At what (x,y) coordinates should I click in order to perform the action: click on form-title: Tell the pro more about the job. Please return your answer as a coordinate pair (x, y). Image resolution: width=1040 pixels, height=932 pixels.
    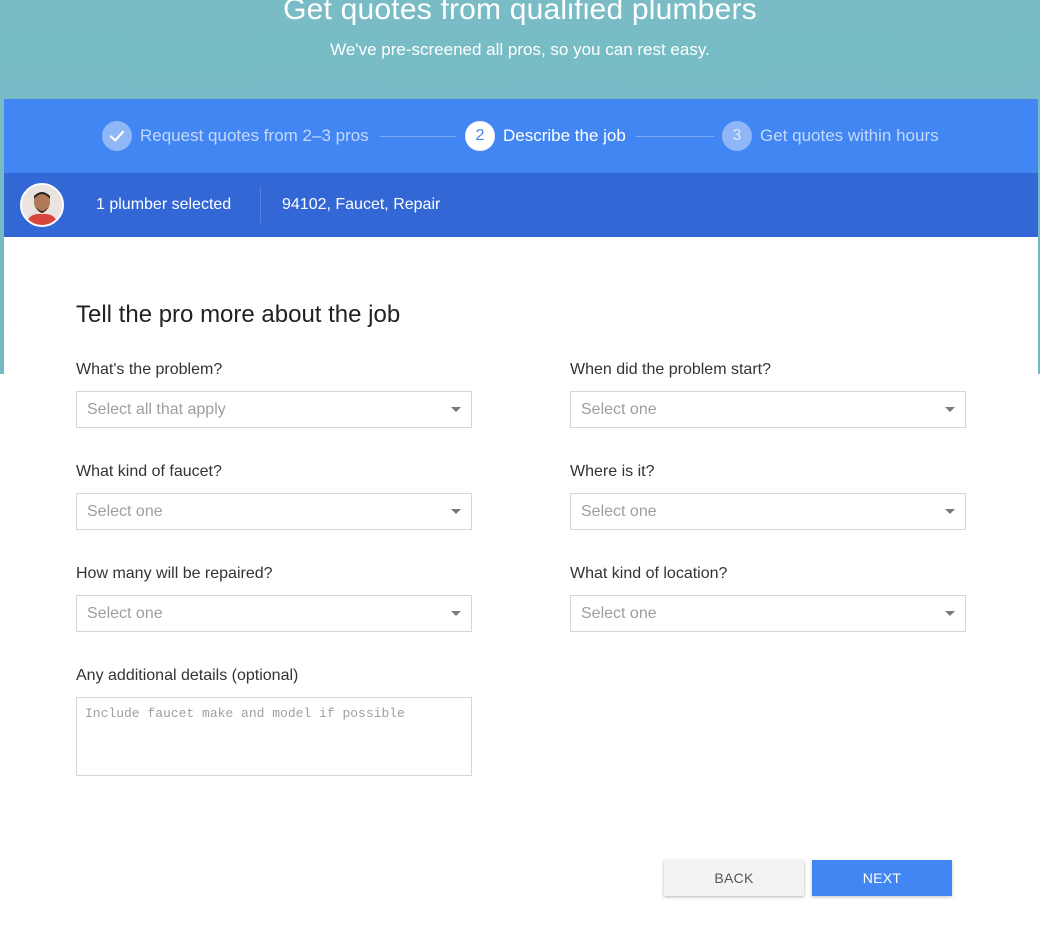
    Looking at the image, I should click on (238, 314).